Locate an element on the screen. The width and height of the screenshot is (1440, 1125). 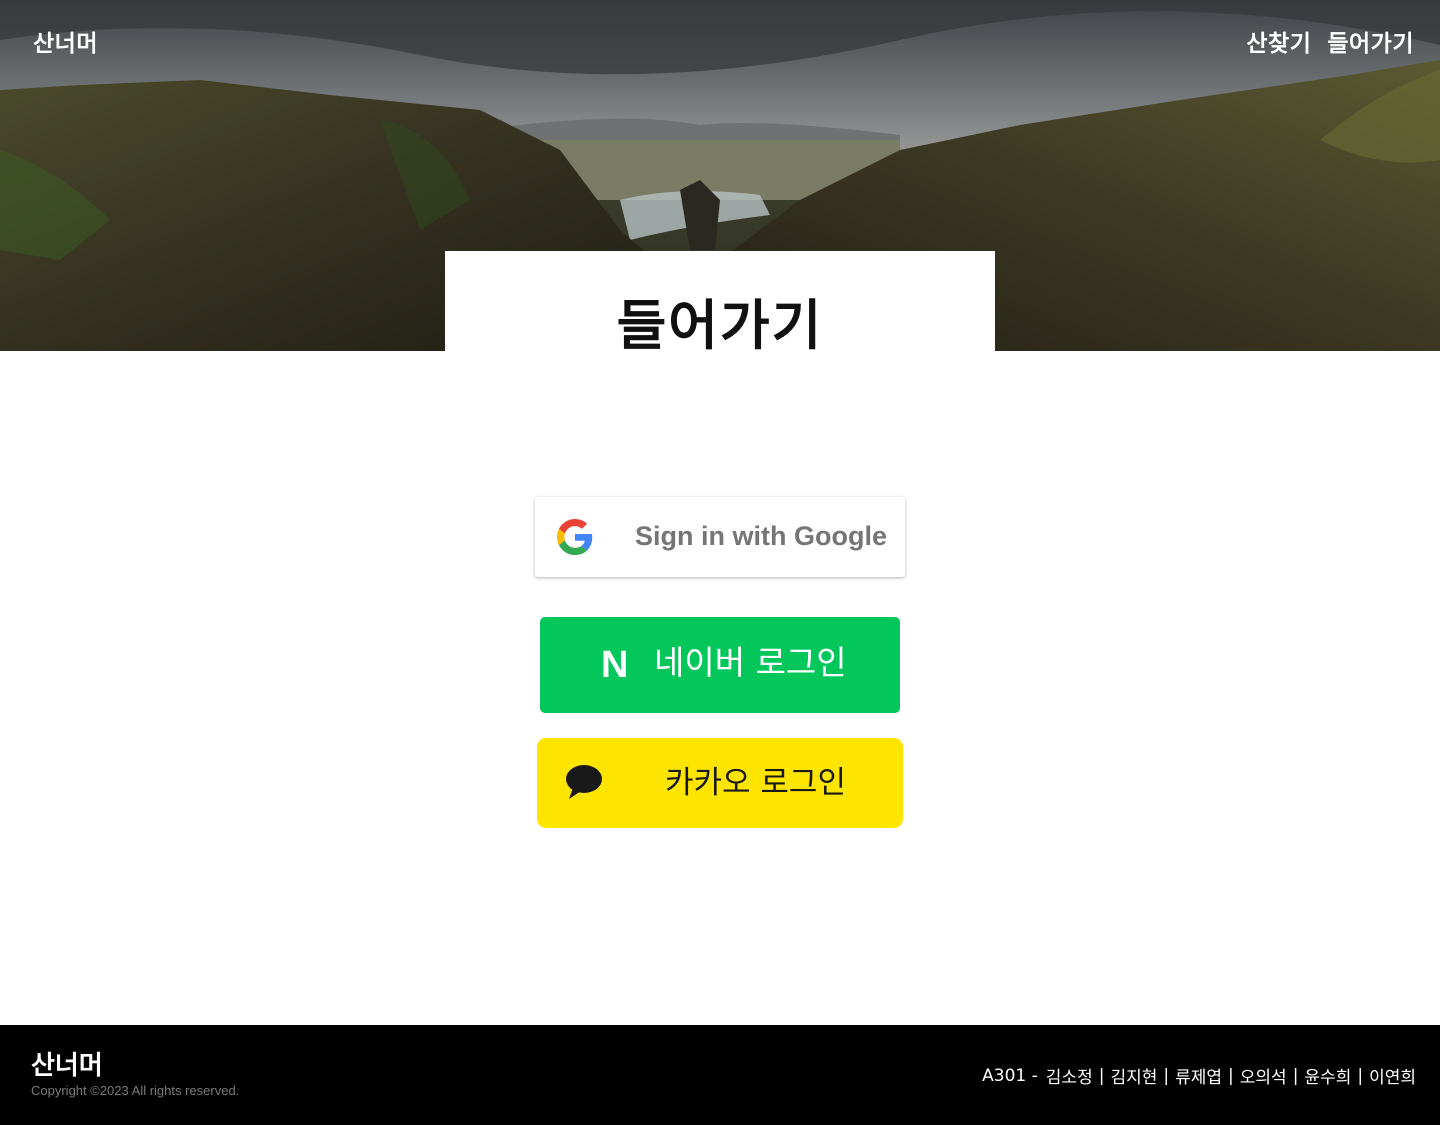
kakao-login-label: 카카오 로그인 is located at coordinates (755, 783).